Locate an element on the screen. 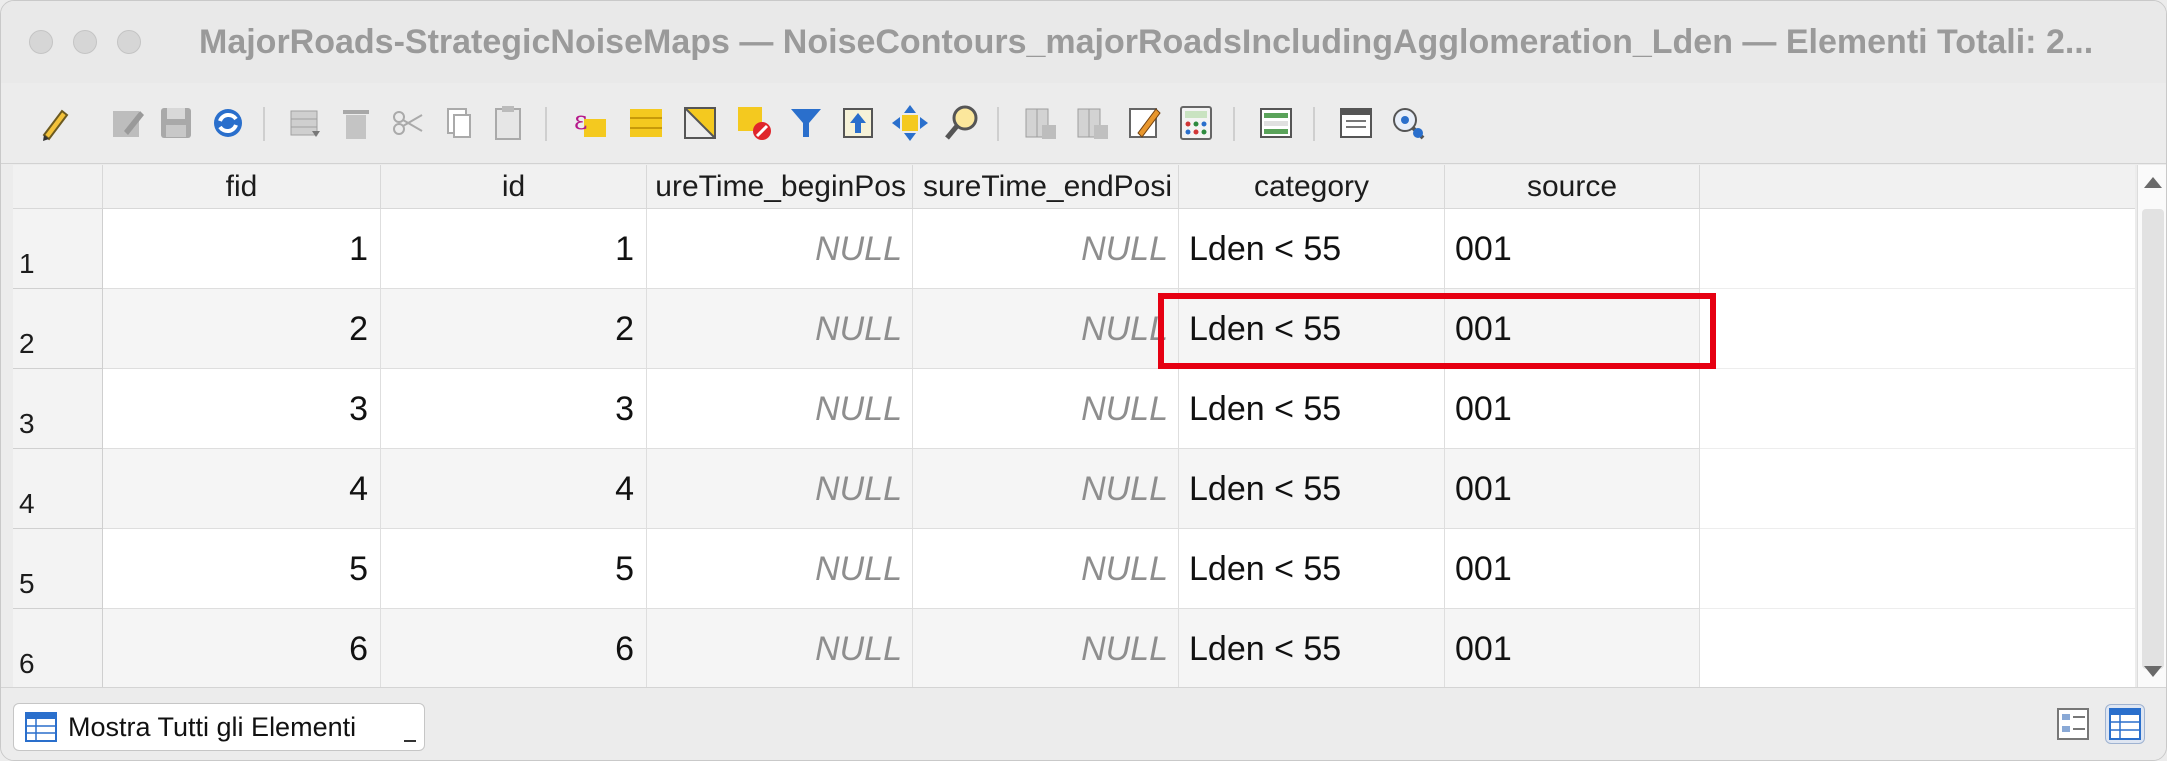 The width and height of the screenshot is (2167, 761). reload-button is located at coordinates (228, 123).